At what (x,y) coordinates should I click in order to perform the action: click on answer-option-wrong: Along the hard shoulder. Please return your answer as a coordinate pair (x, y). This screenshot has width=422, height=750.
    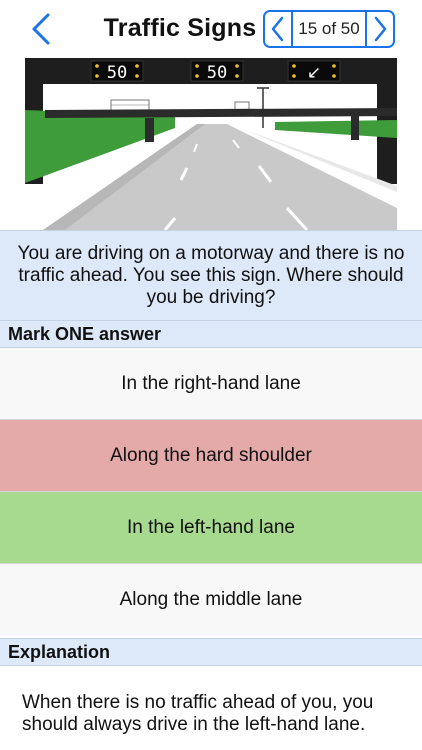
    Looking at the image, I should click on (211, 456).